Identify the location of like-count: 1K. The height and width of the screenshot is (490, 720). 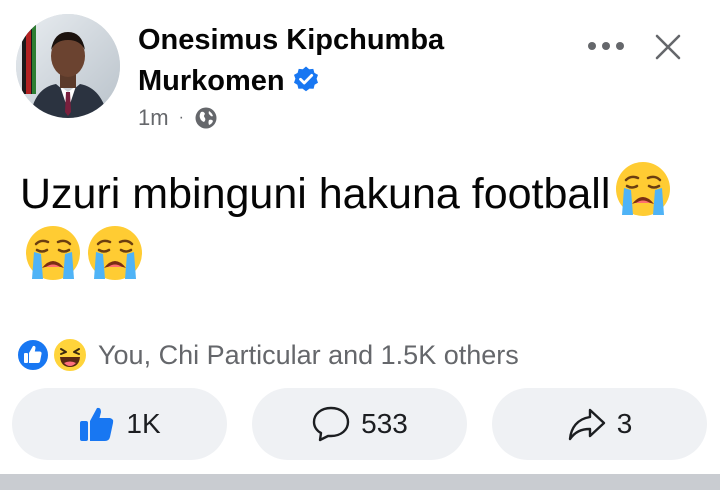
(143, 423).